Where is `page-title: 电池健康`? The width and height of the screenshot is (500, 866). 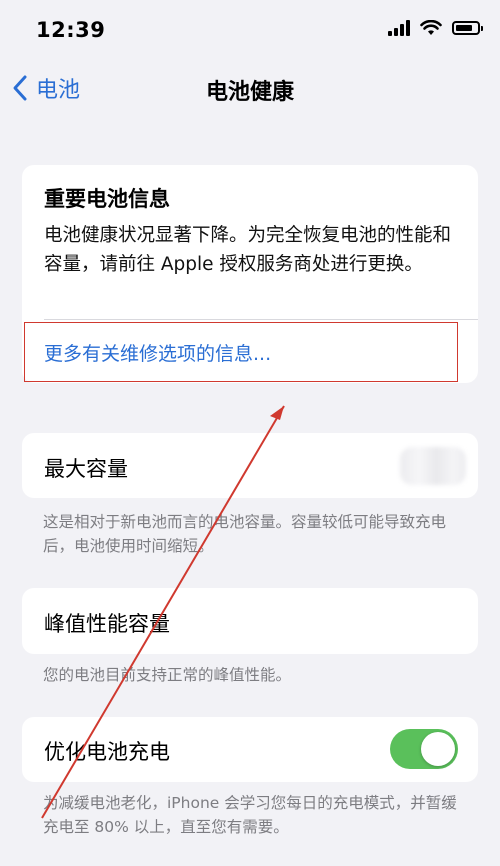
page-title: 电池健康 is located at coordinates (249, 92).